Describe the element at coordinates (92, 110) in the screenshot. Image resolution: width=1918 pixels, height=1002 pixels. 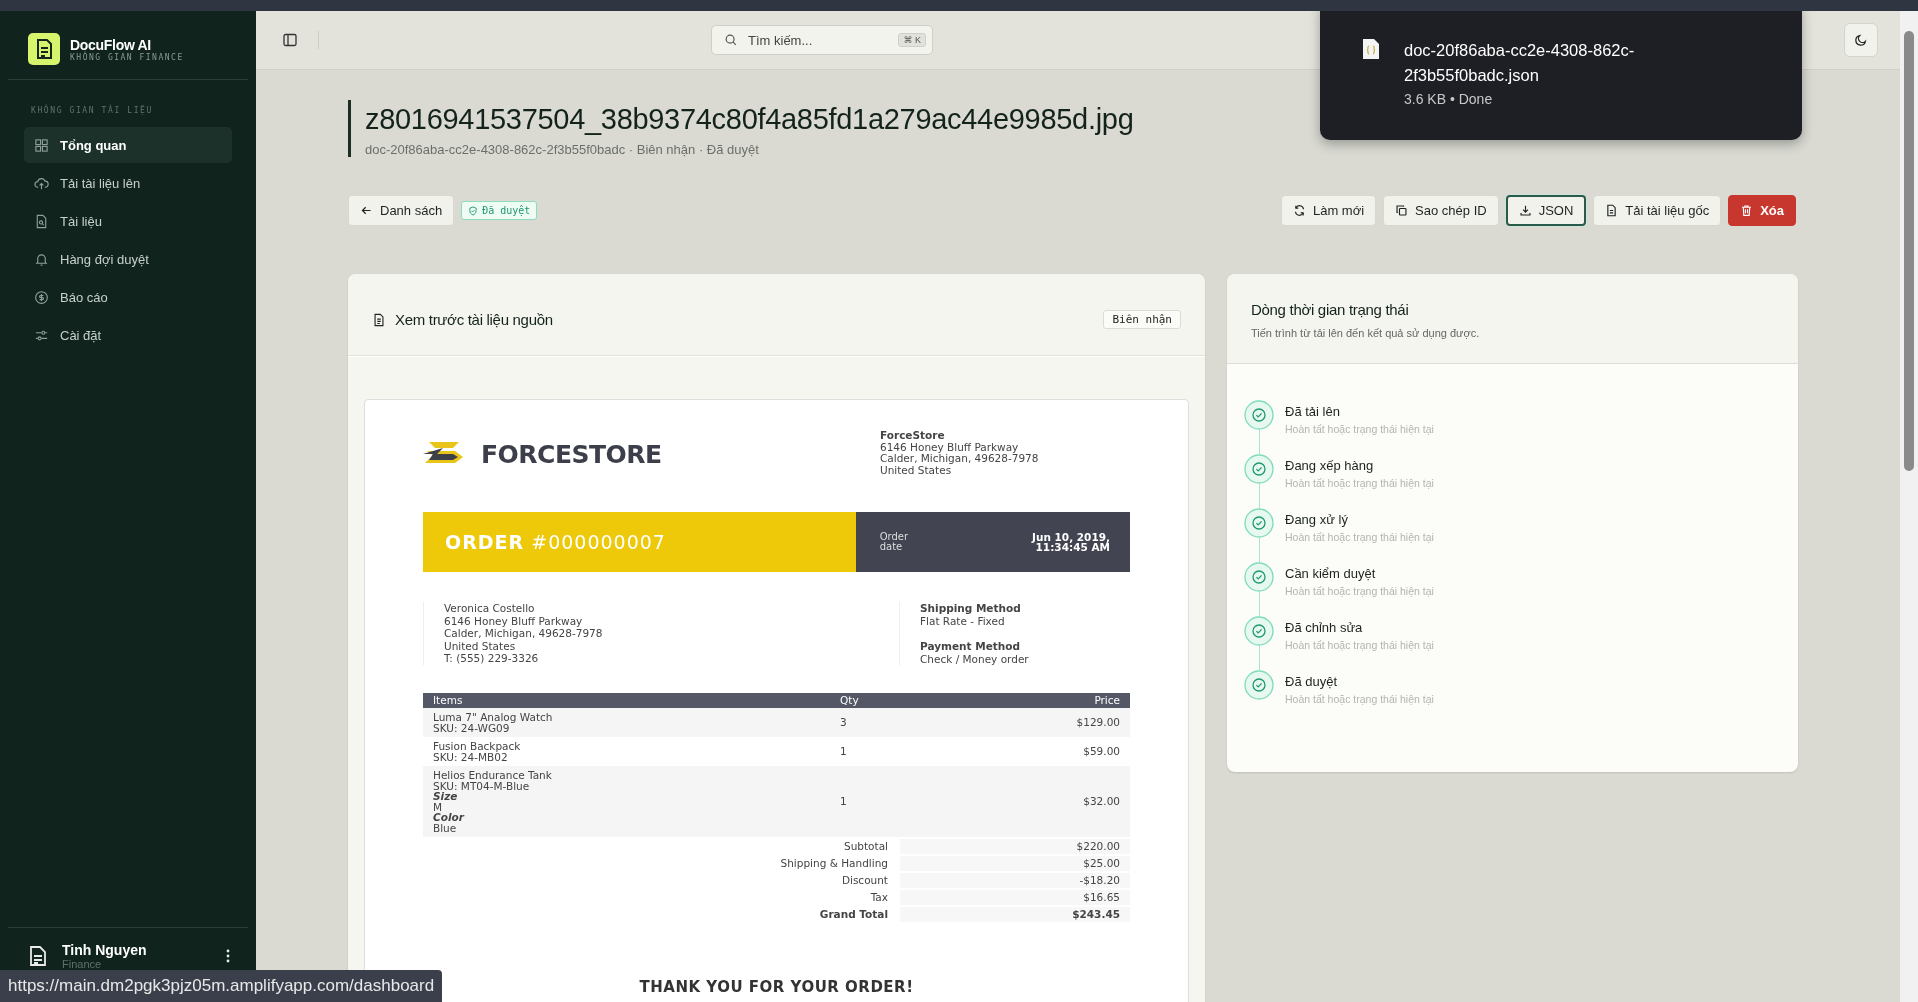
I see `section-label: KHÔNG GIAN TÀI LIỆU` at that location.